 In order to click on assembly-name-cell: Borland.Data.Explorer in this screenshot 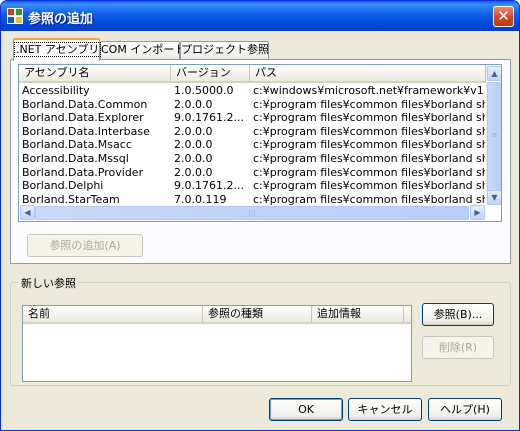, I will do `click(83, 118)`.